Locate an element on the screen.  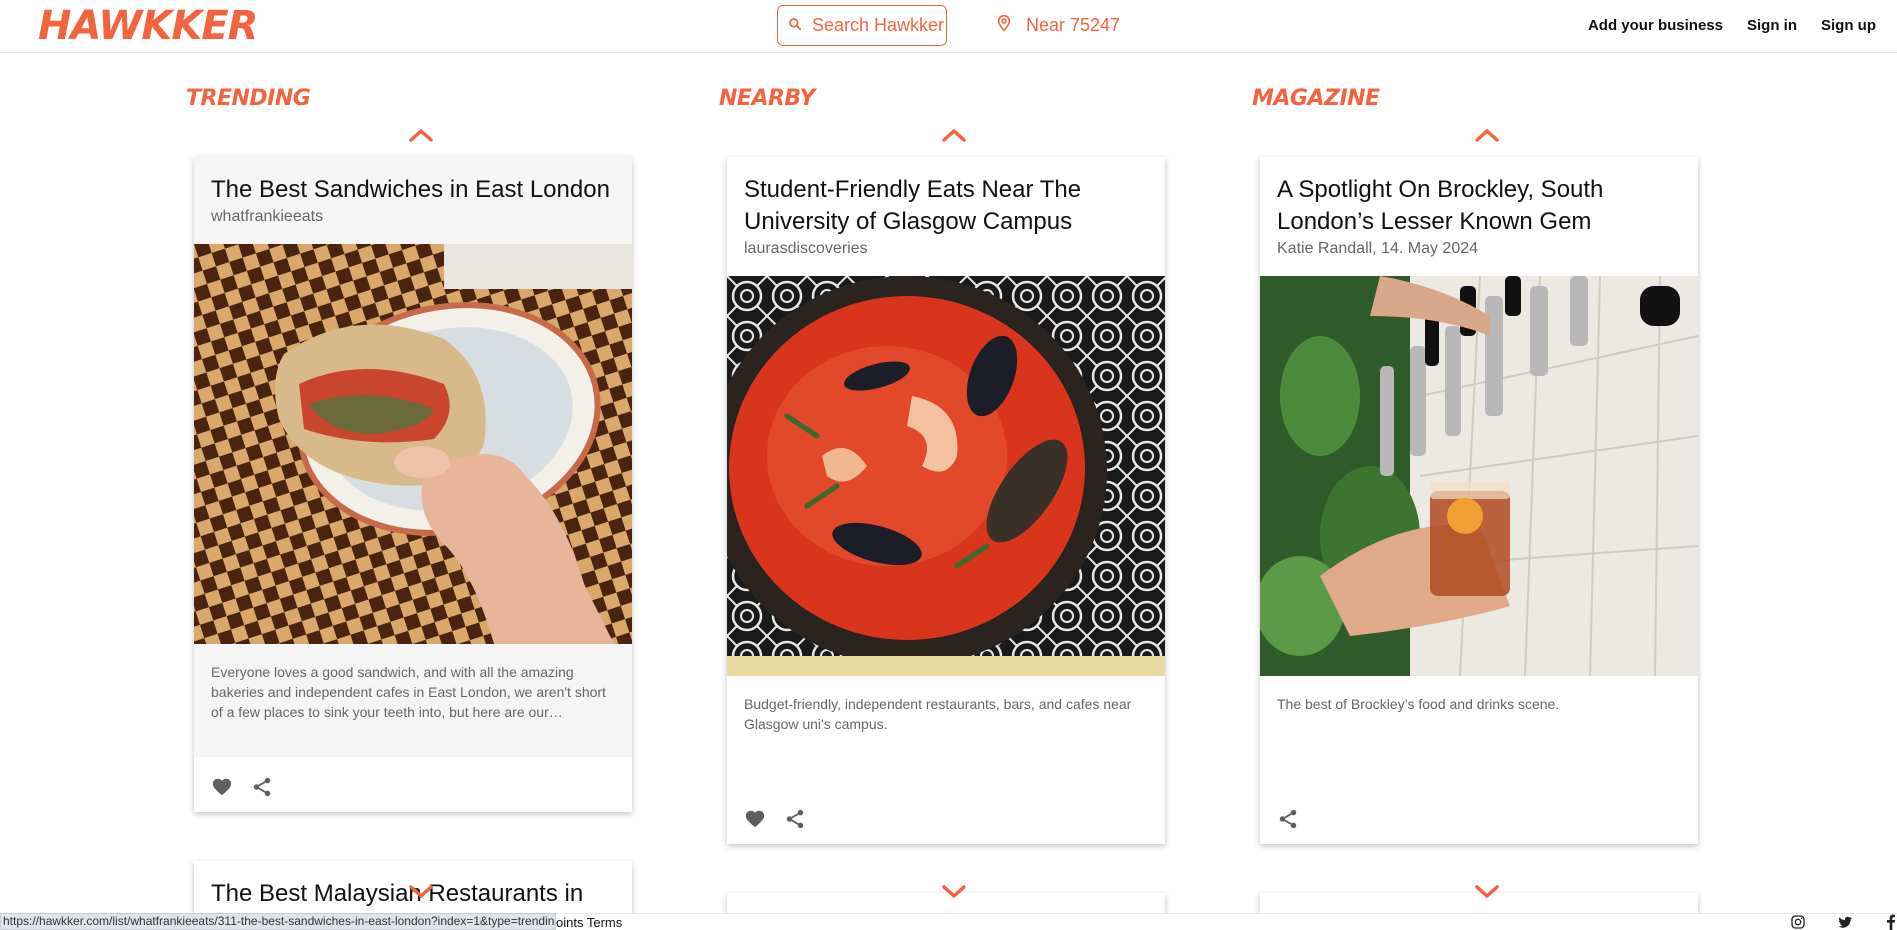
magazine-scroll-down-button is located at coordinates (1487, 892).